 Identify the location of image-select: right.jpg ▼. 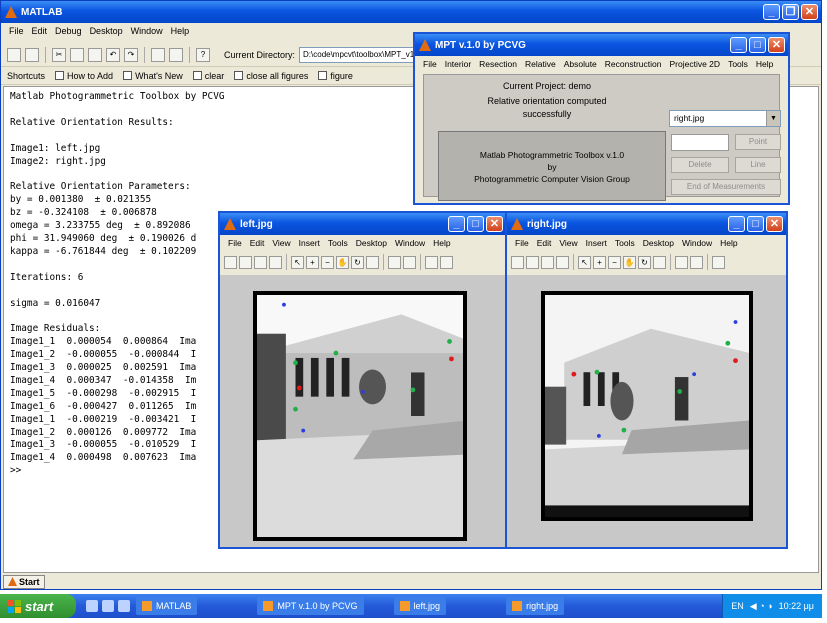
(725, 118).